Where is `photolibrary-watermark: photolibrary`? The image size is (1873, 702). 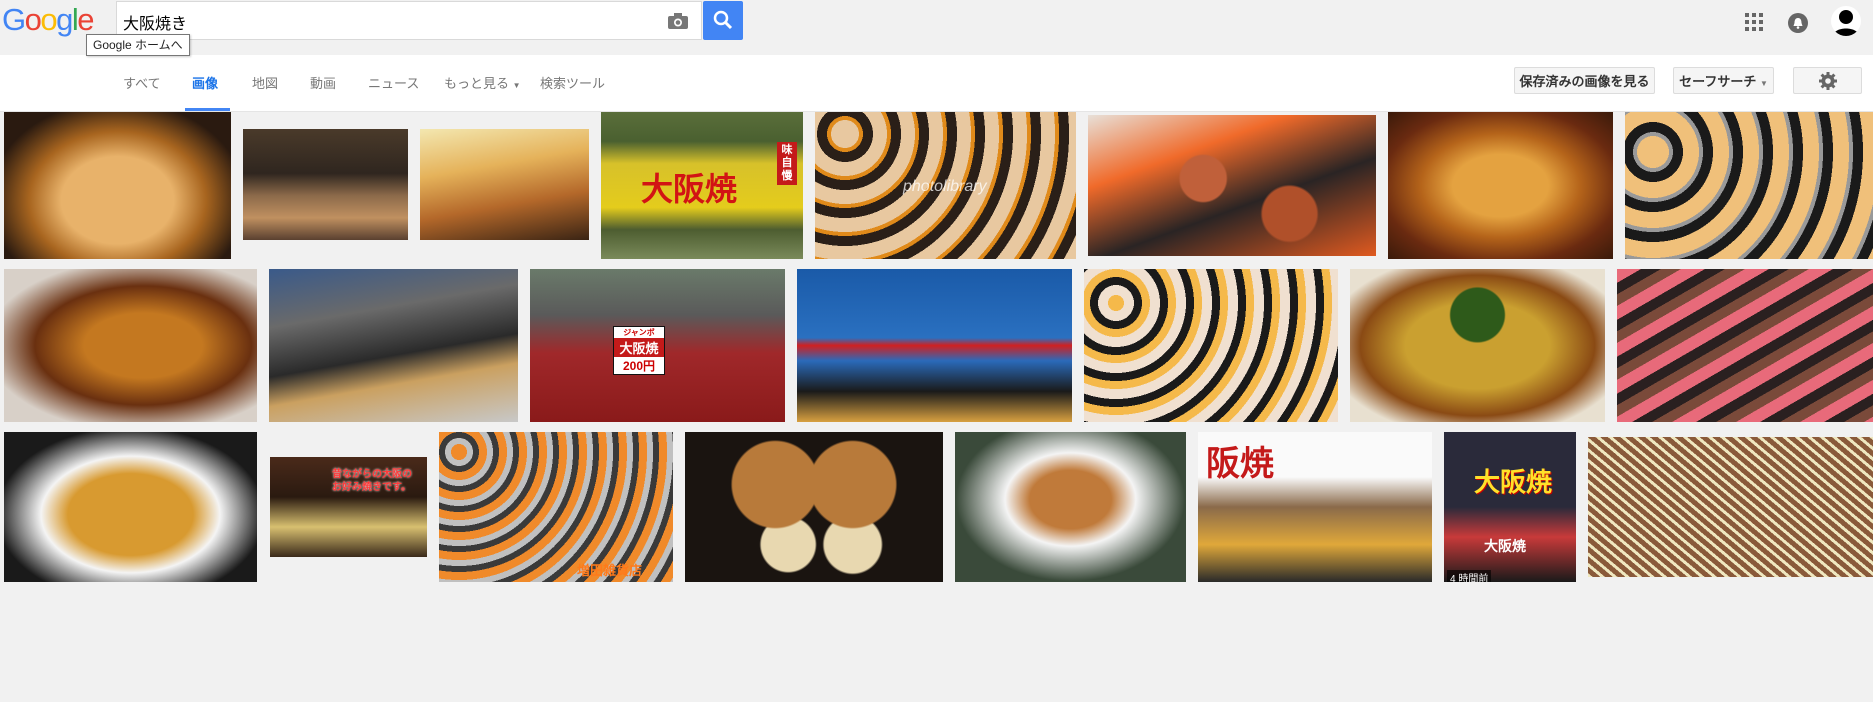 photolibrary-watermark: photolibrary is located at coordinates (945, 186).